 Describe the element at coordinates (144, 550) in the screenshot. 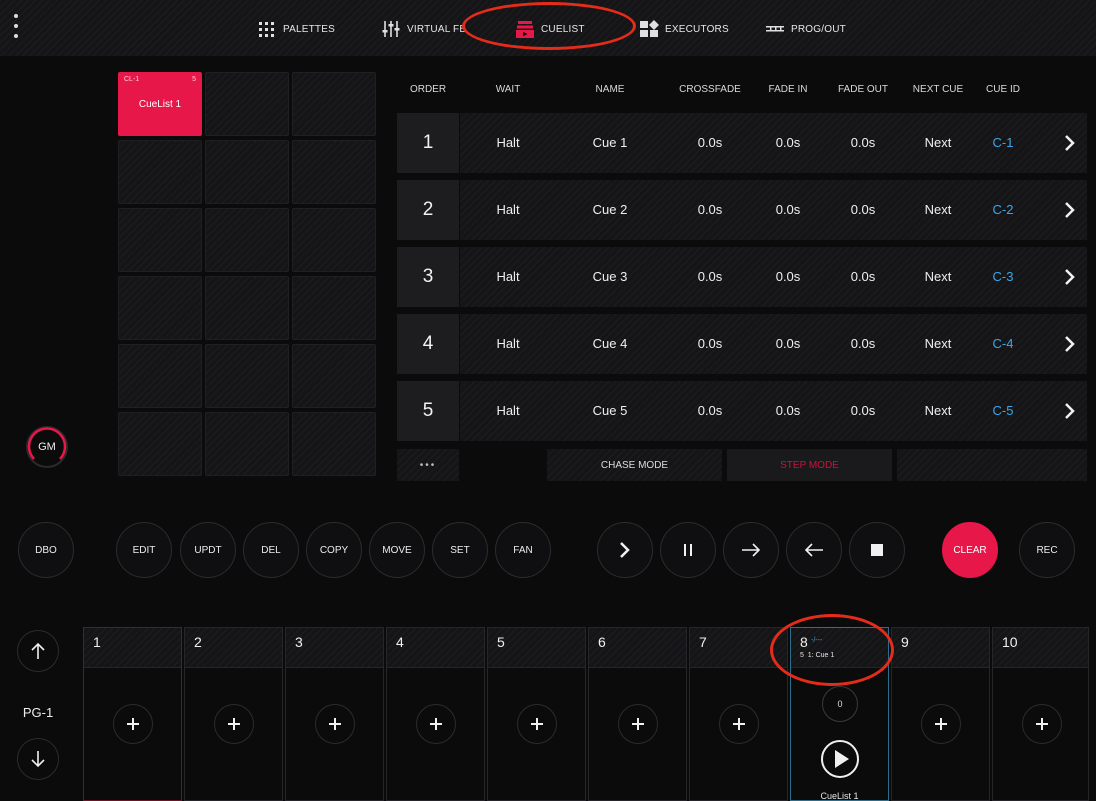

I see `edit-button: EDIT` at that location.